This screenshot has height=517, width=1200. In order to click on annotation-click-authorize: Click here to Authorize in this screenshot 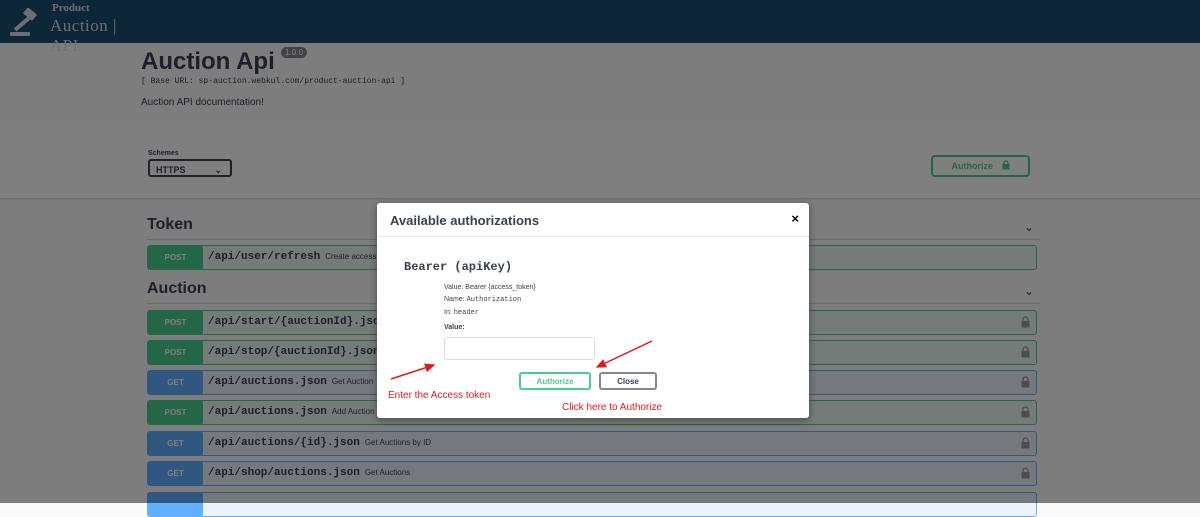, I will do `click(612, 407)`.